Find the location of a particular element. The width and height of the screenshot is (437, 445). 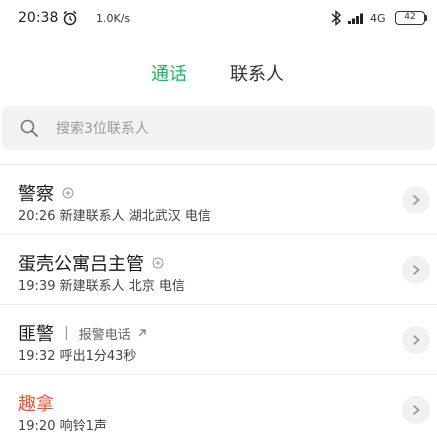

call-detail: 20:26 新建联系人 湖北武汉 电信 is located at coordinates (114, 216).